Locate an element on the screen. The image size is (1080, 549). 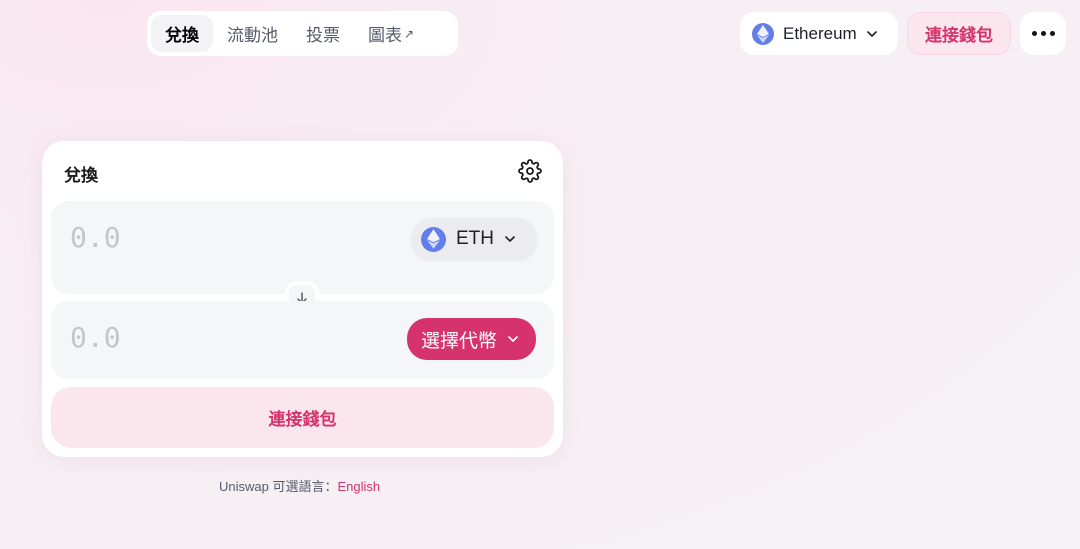
nav-tabs: 兌換 流動池 投票 圖表 ↗ is located at coordinates (302, 33).